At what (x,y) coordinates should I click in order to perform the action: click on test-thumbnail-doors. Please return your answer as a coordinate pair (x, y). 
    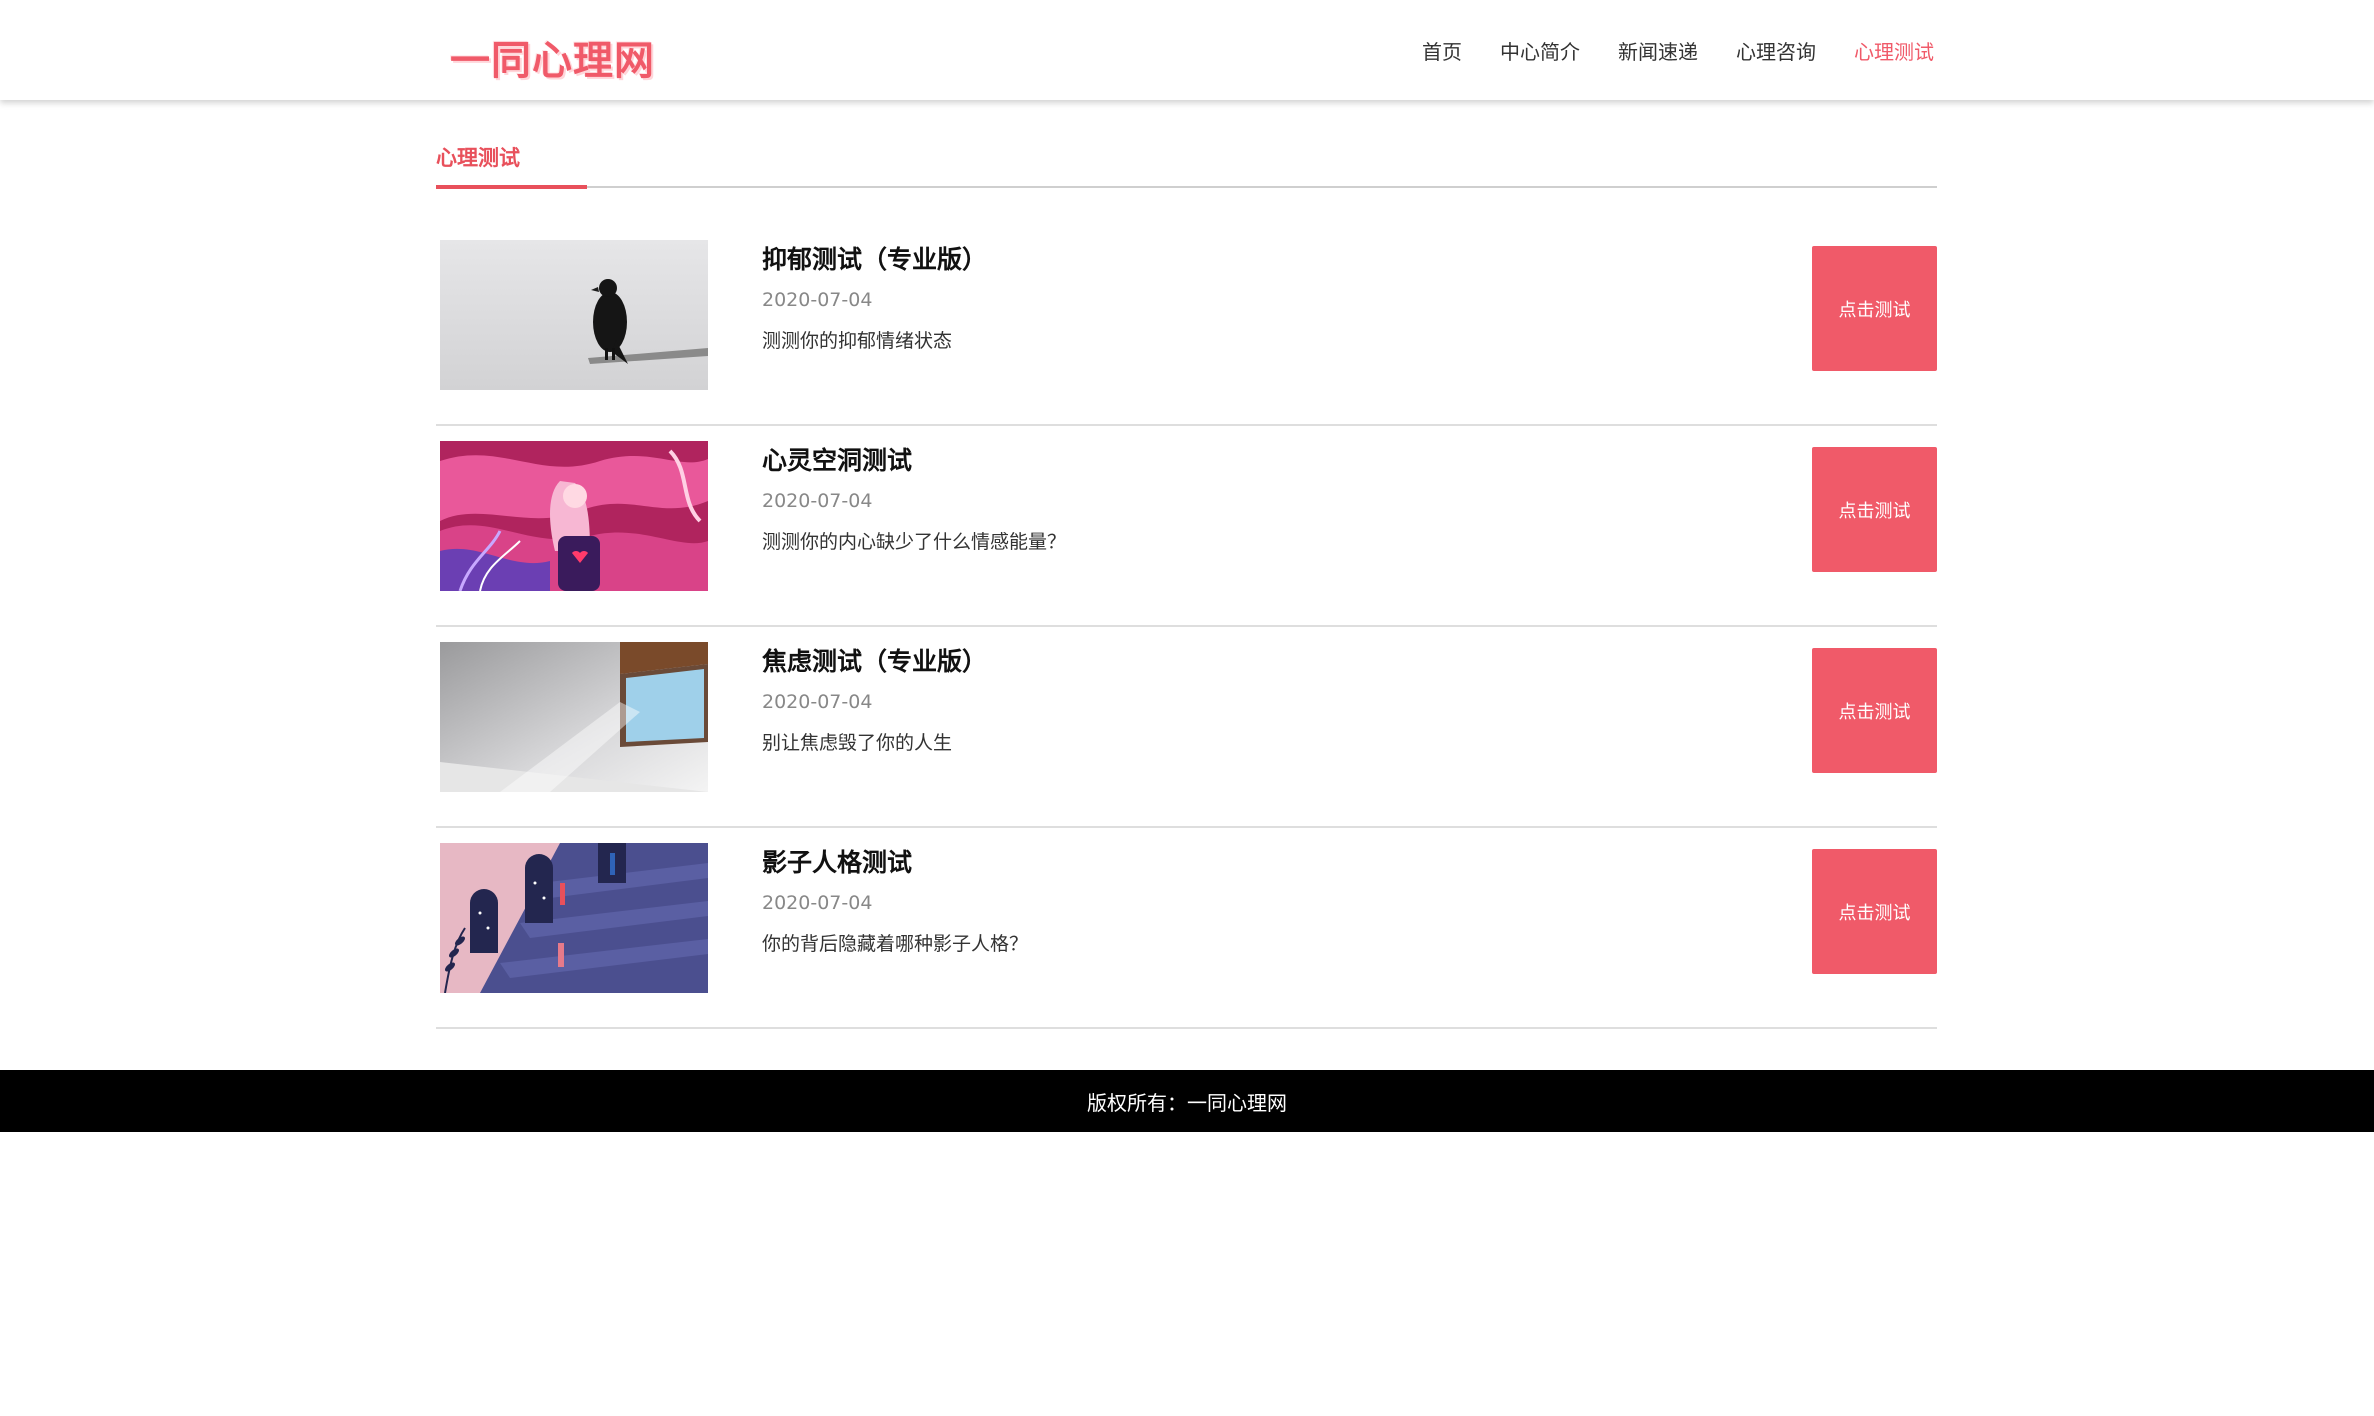
    Looking at the image, I should click on (574, 918).